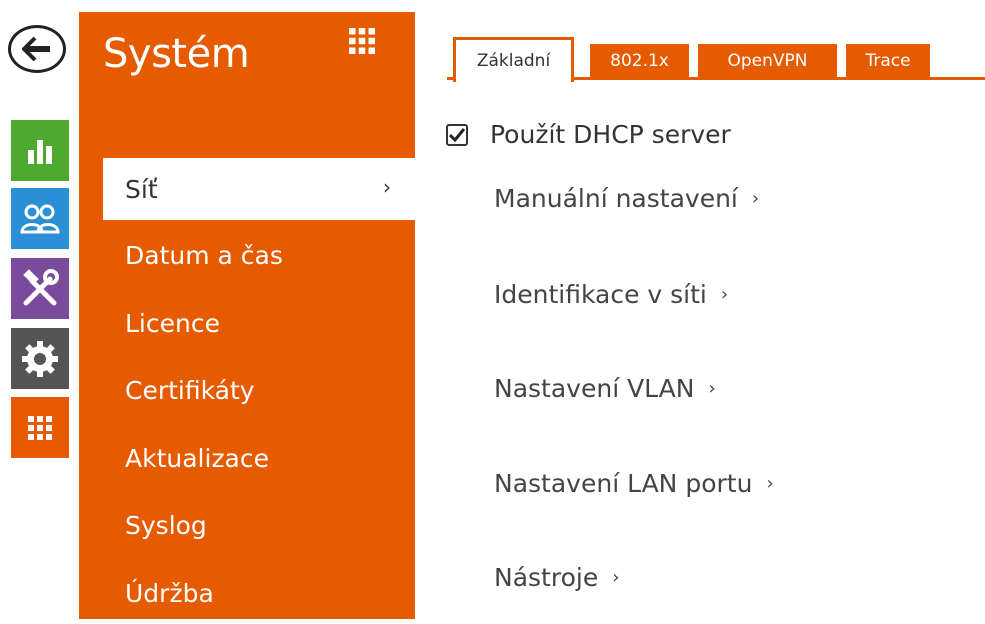 This screenshot has height=624, width=985. I want to click on nav-directory, so click(40, 218).